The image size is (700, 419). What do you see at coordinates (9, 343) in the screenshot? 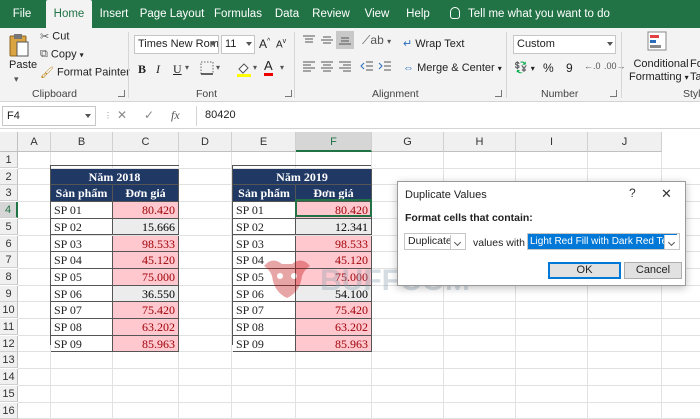
I see `row-header-12: 12` at bounding box center [9, 343].